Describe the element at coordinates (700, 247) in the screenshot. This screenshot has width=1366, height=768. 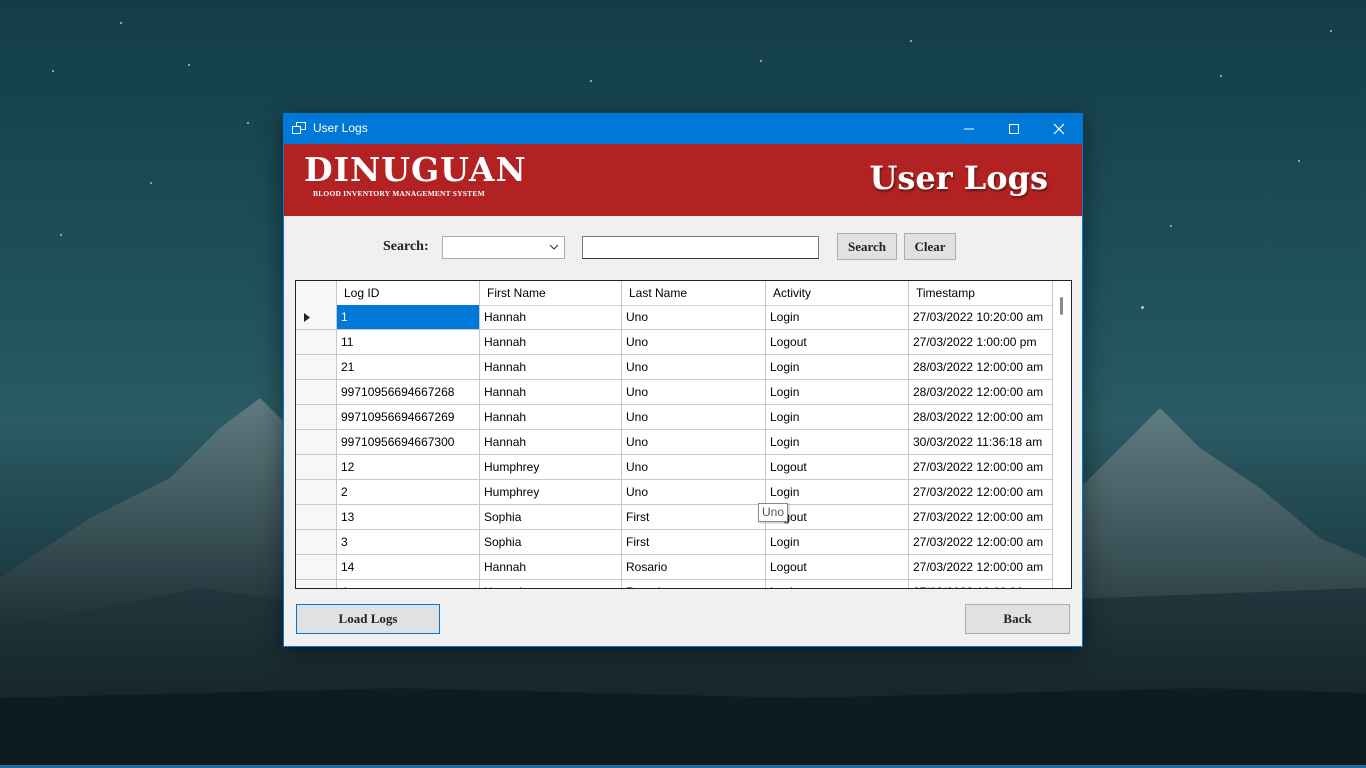
I see `search-input` at that location.